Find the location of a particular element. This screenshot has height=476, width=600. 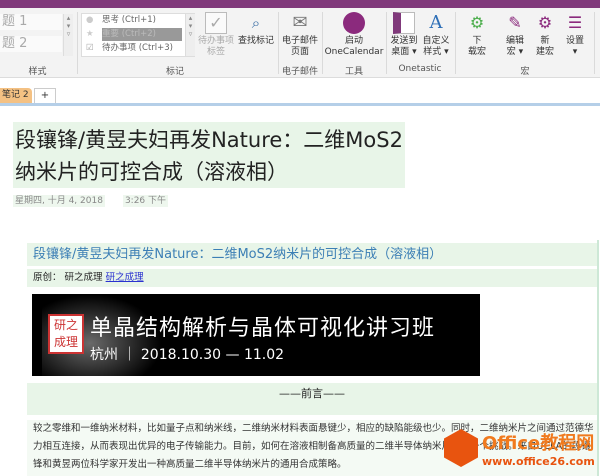

macro-group-label: 宏 is located at coordinates (525, 72).